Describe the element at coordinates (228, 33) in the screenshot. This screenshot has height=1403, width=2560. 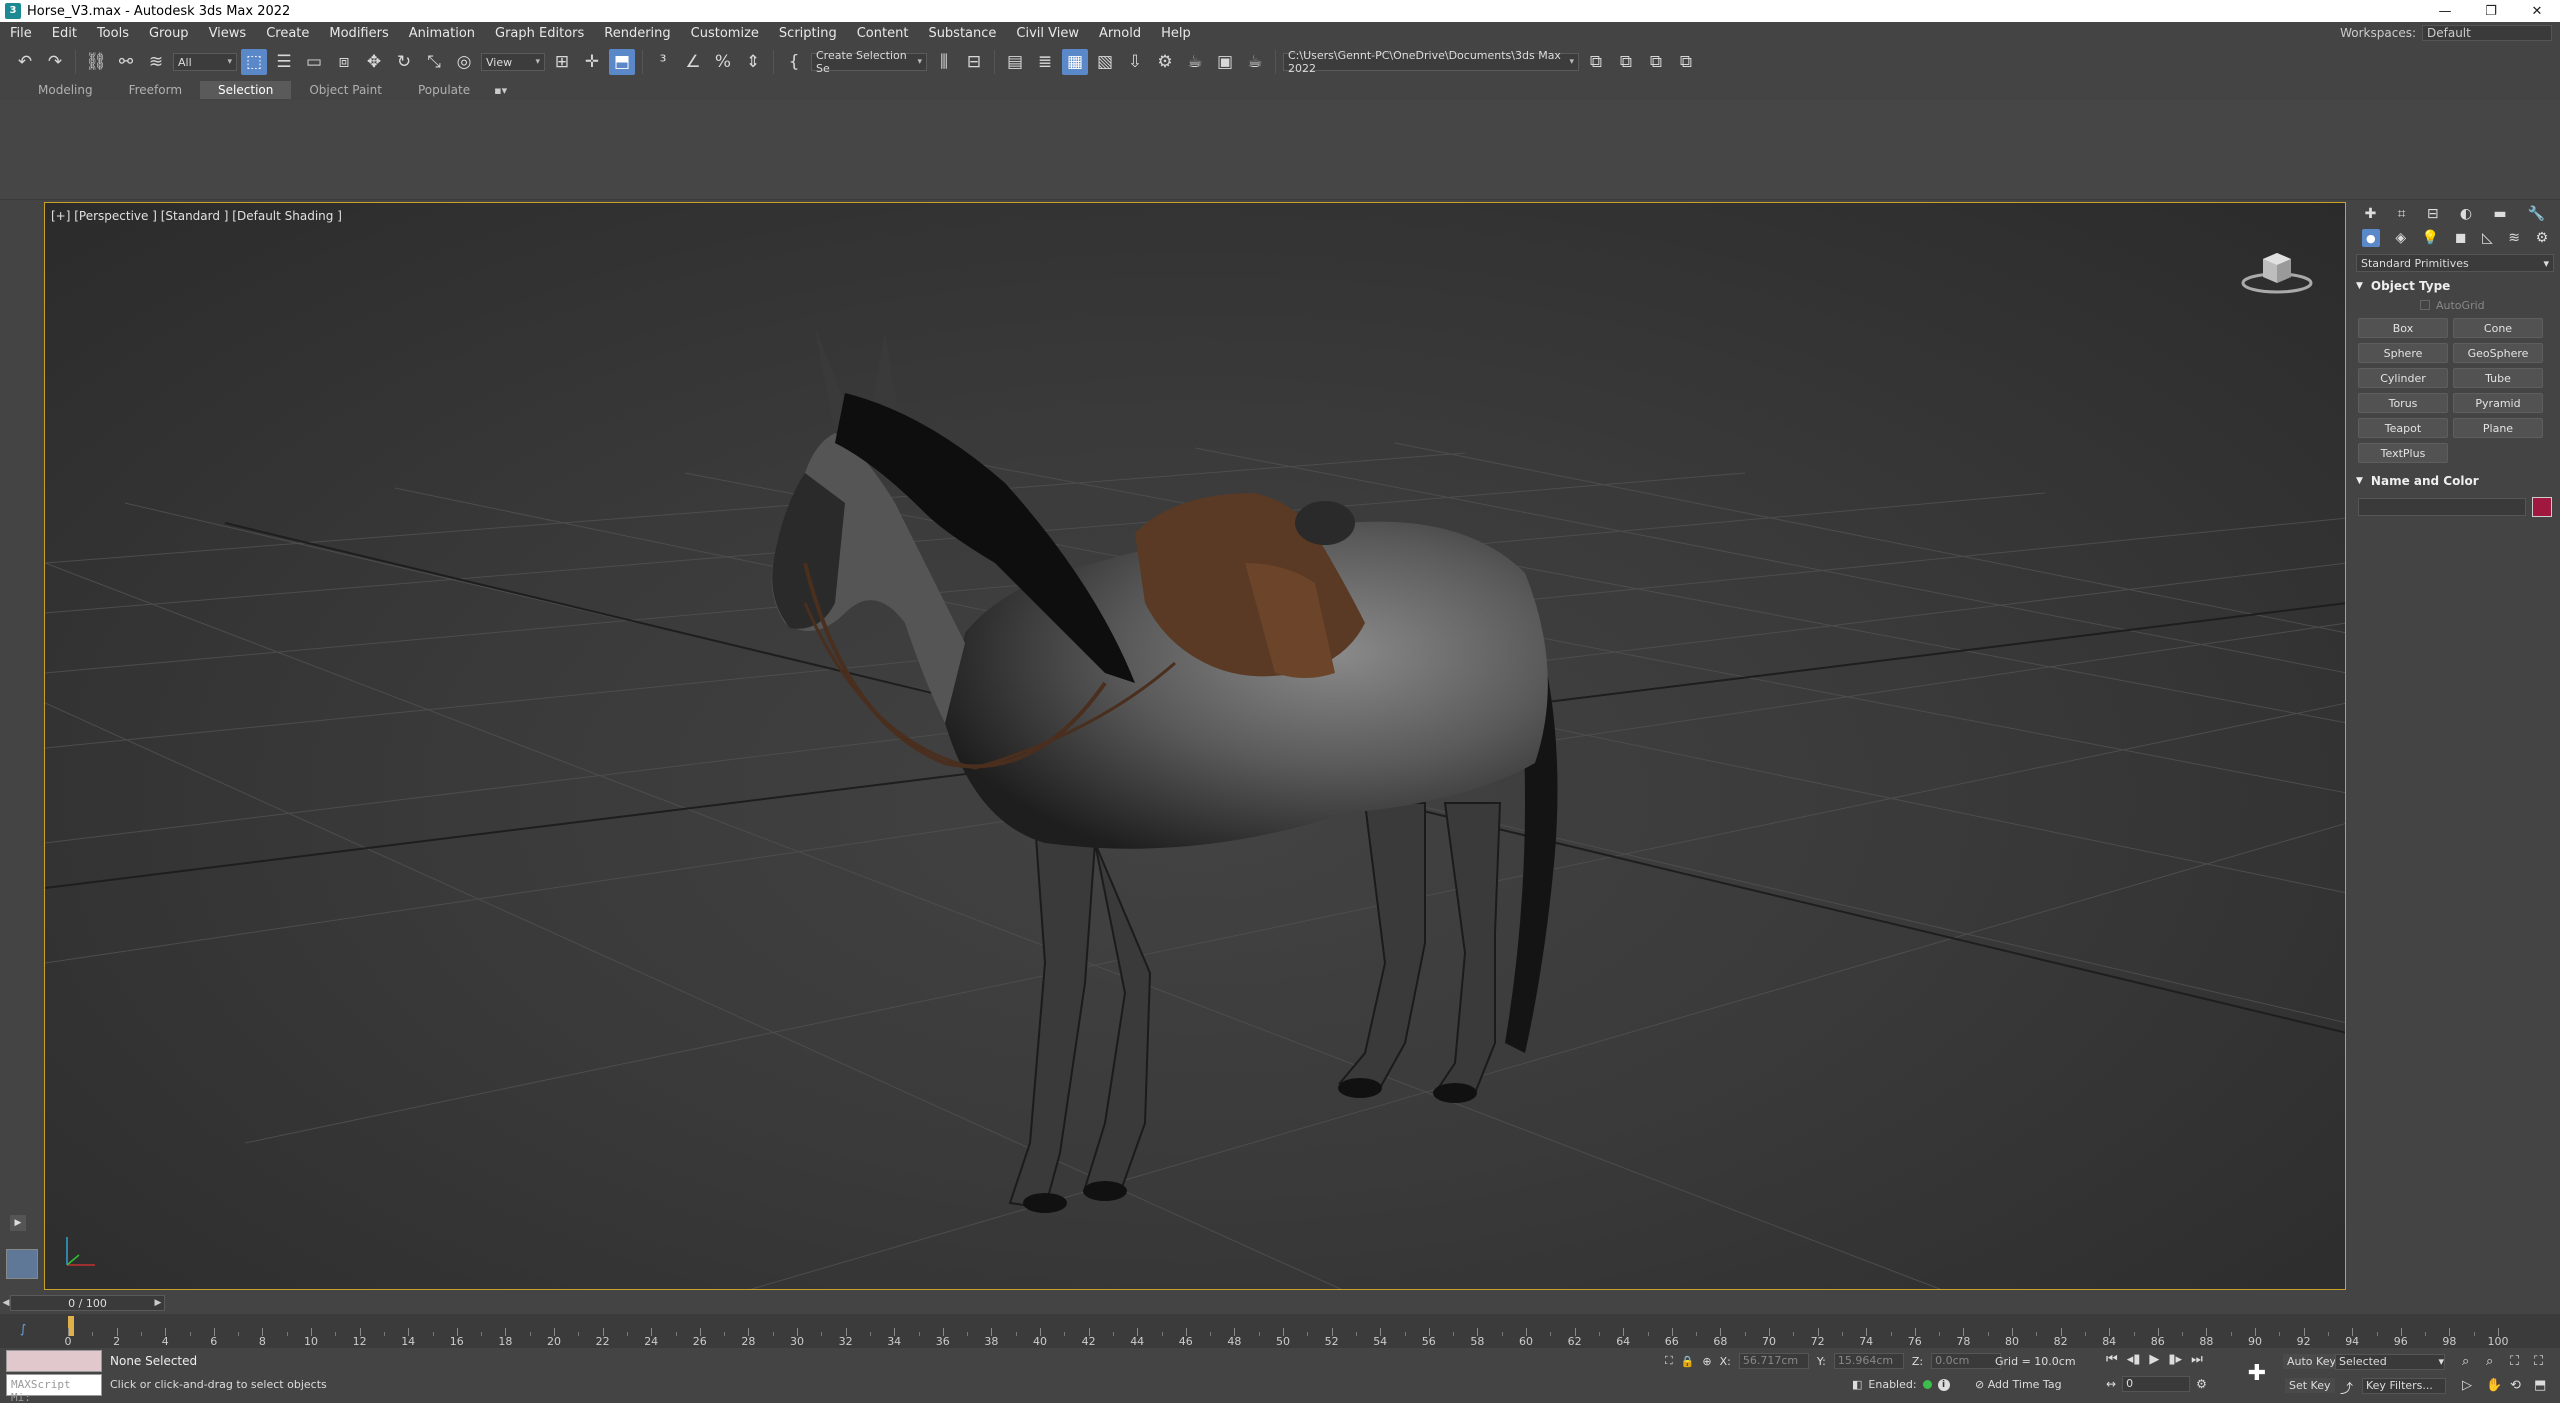
I see `menu-views: Views` at that location.